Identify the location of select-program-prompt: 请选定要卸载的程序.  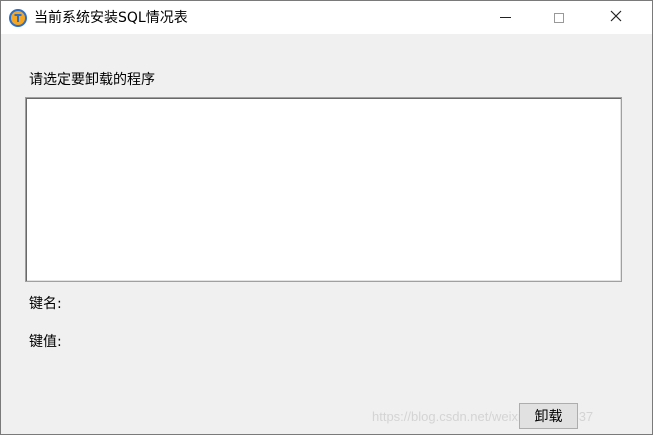
(92, 80).